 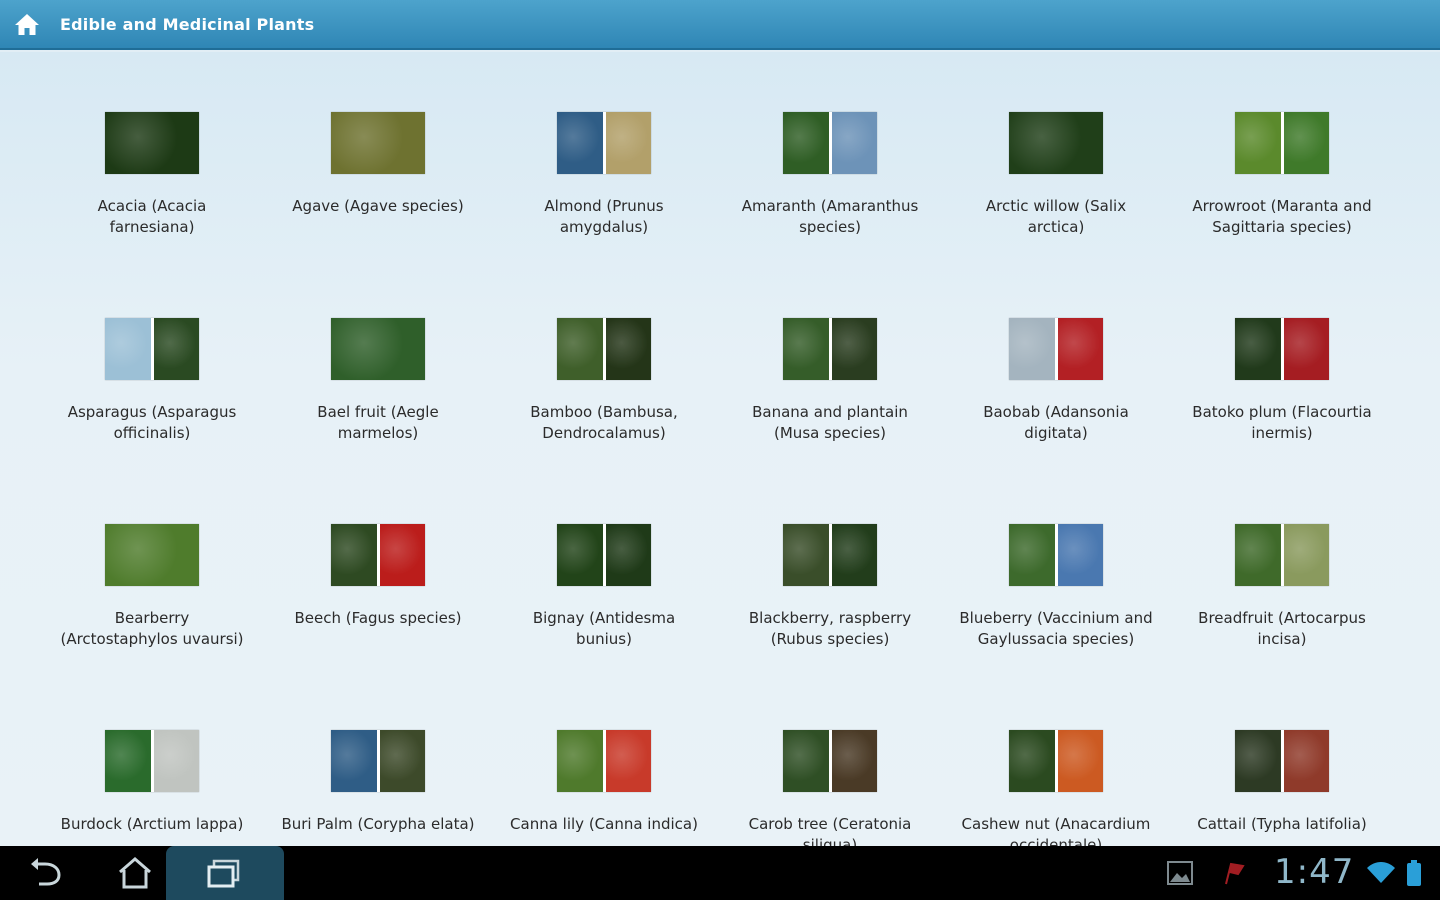 What do you see at coordinates (1314, 872) in the screenshot?
I see `clock: 1:47` at bounding box center [1314, 872].